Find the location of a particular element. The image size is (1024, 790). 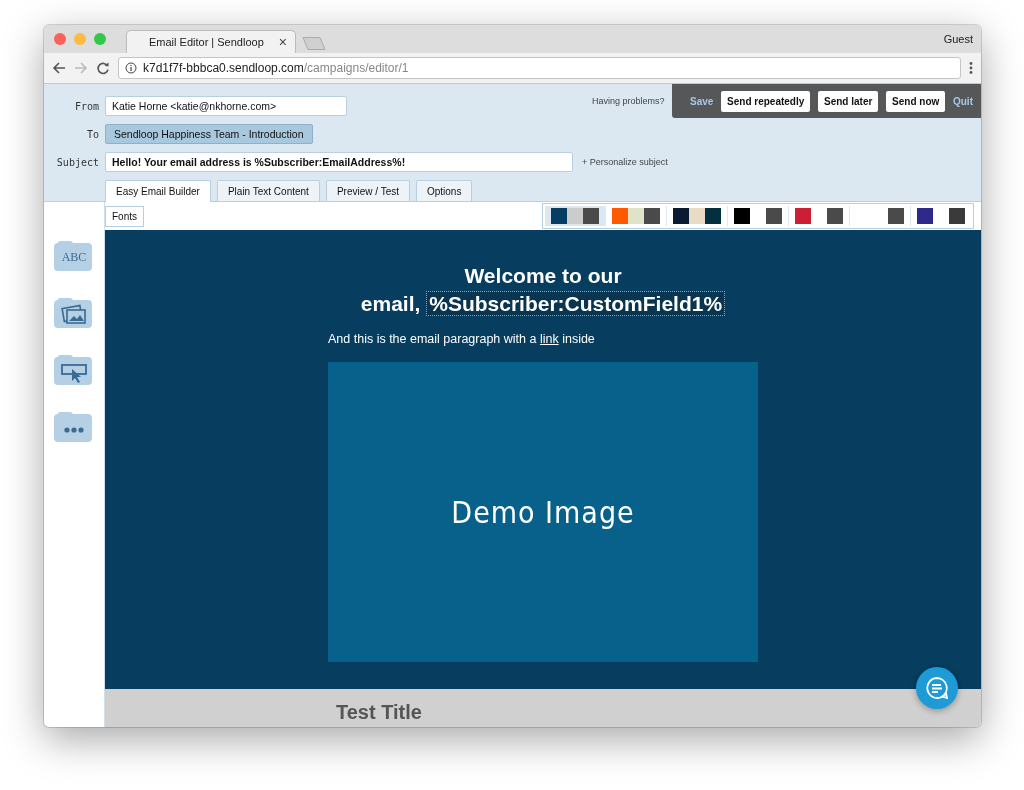

action-link: Quit is located at coordinates (962, 101).